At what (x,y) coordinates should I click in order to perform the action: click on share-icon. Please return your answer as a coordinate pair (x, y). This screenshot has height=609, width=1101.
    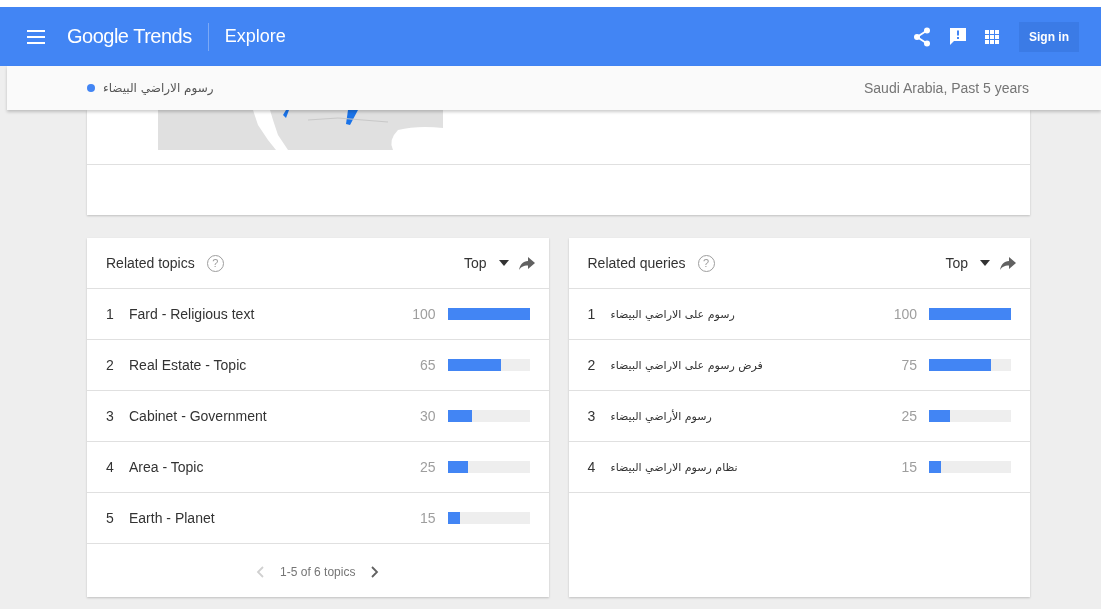
    Looking at the image, I should click on (922, 36).